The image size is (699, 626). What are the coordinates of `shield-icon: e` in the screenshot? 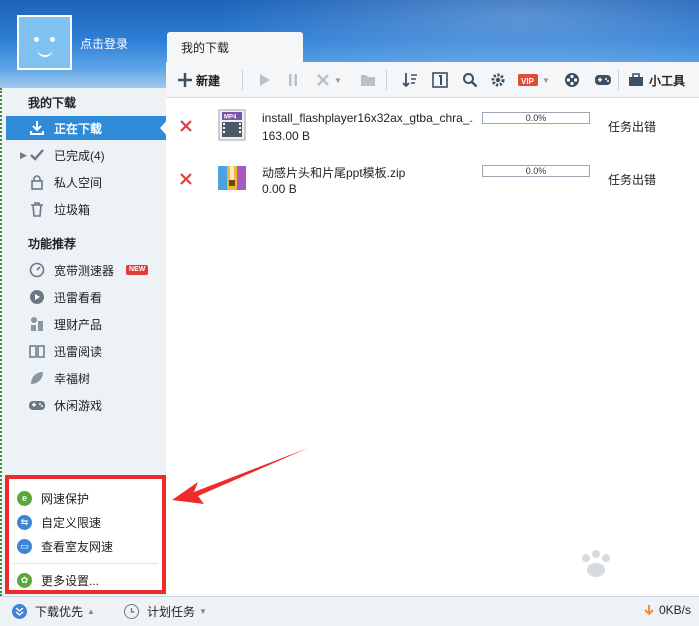 It's located at (24, 498).